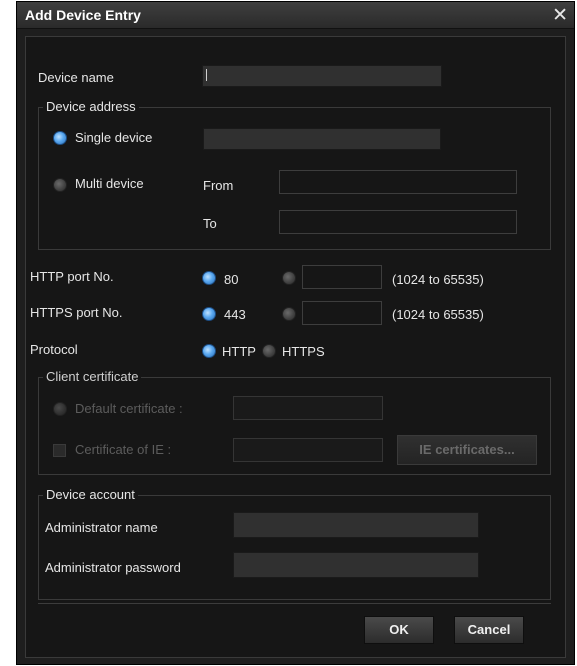  I want to click on single-device-address-input, so click(322, 139).